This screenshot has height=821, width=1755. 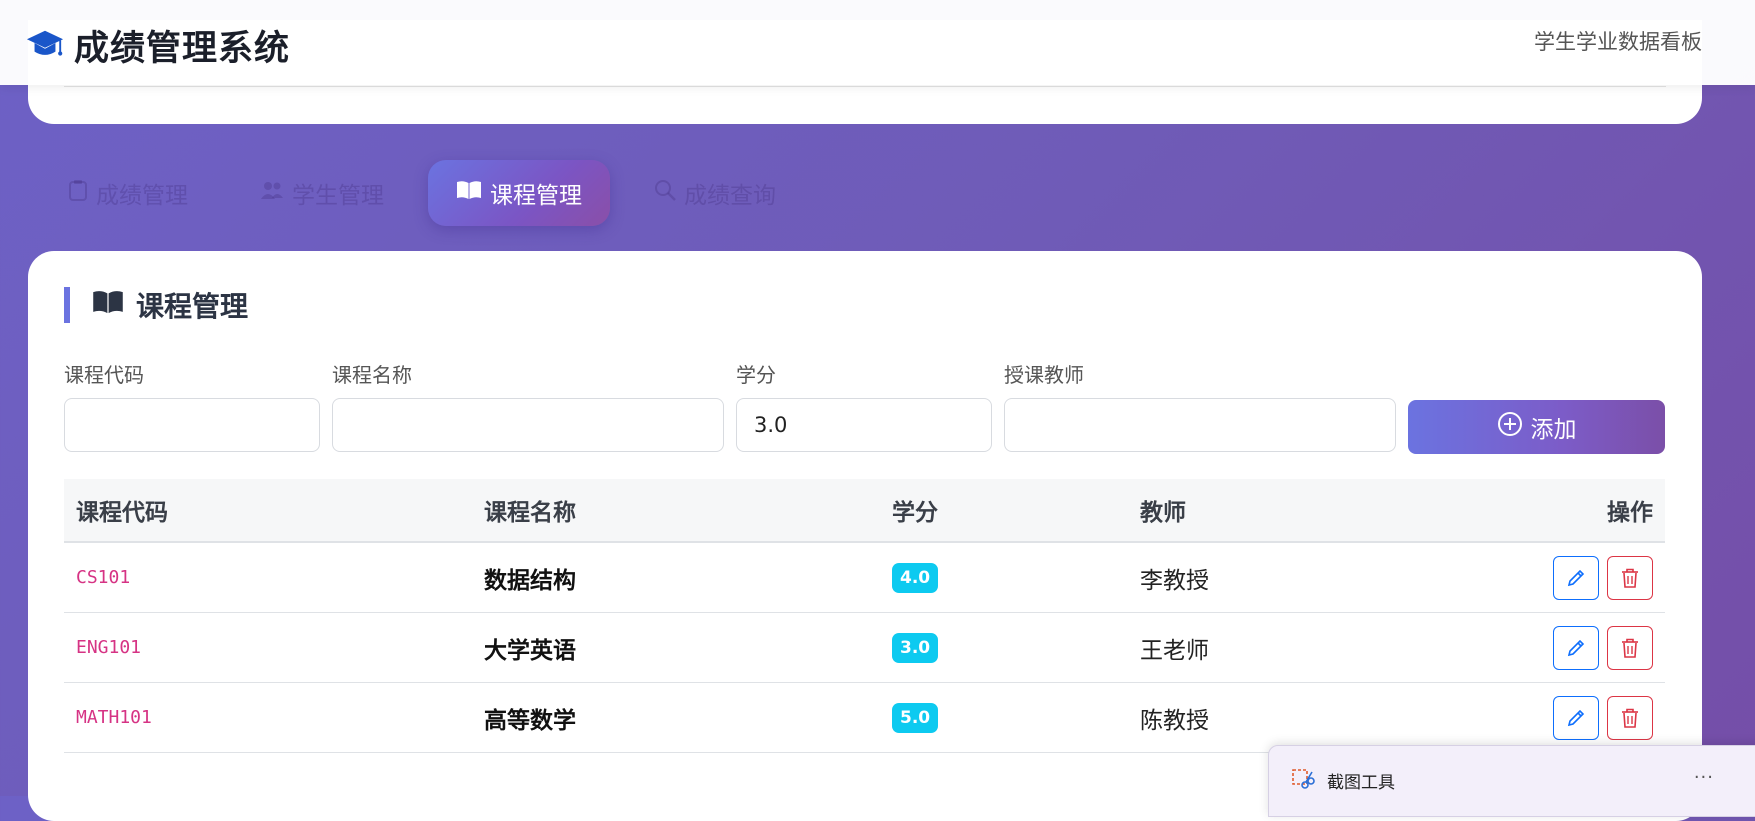 What do you see at coordinates (865, 86) in the screenshot?
I see `divider` at bounding box center [865, 86].